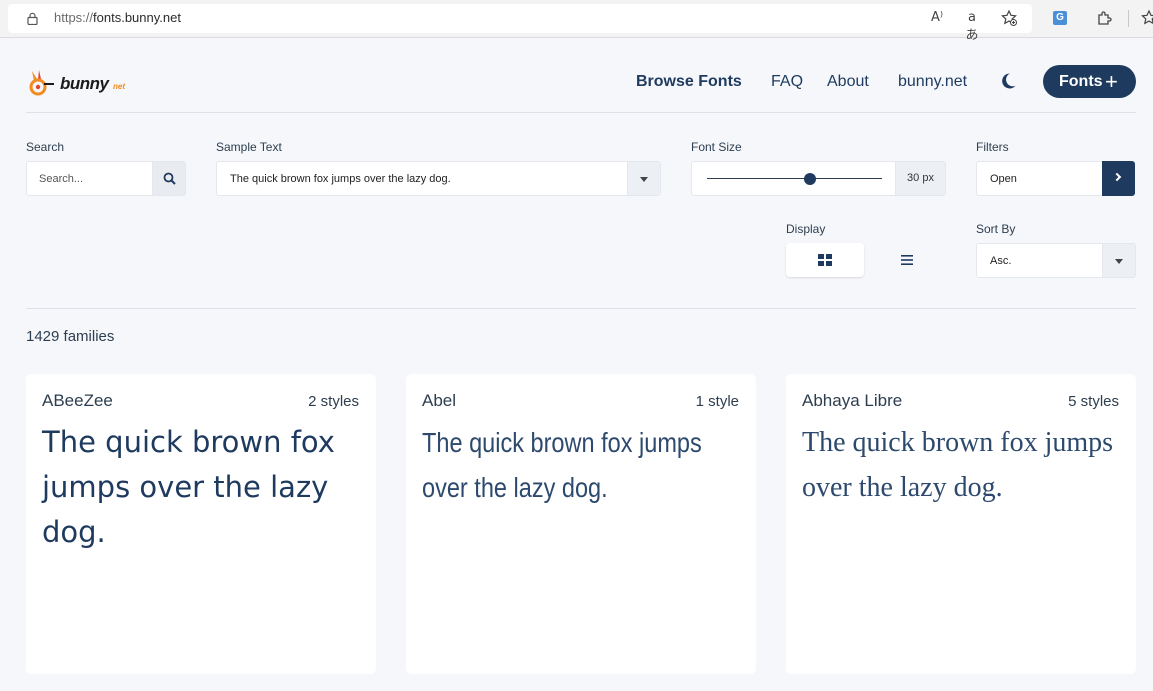  I want to click on font-size-label: Font Size, so click(716, 147).